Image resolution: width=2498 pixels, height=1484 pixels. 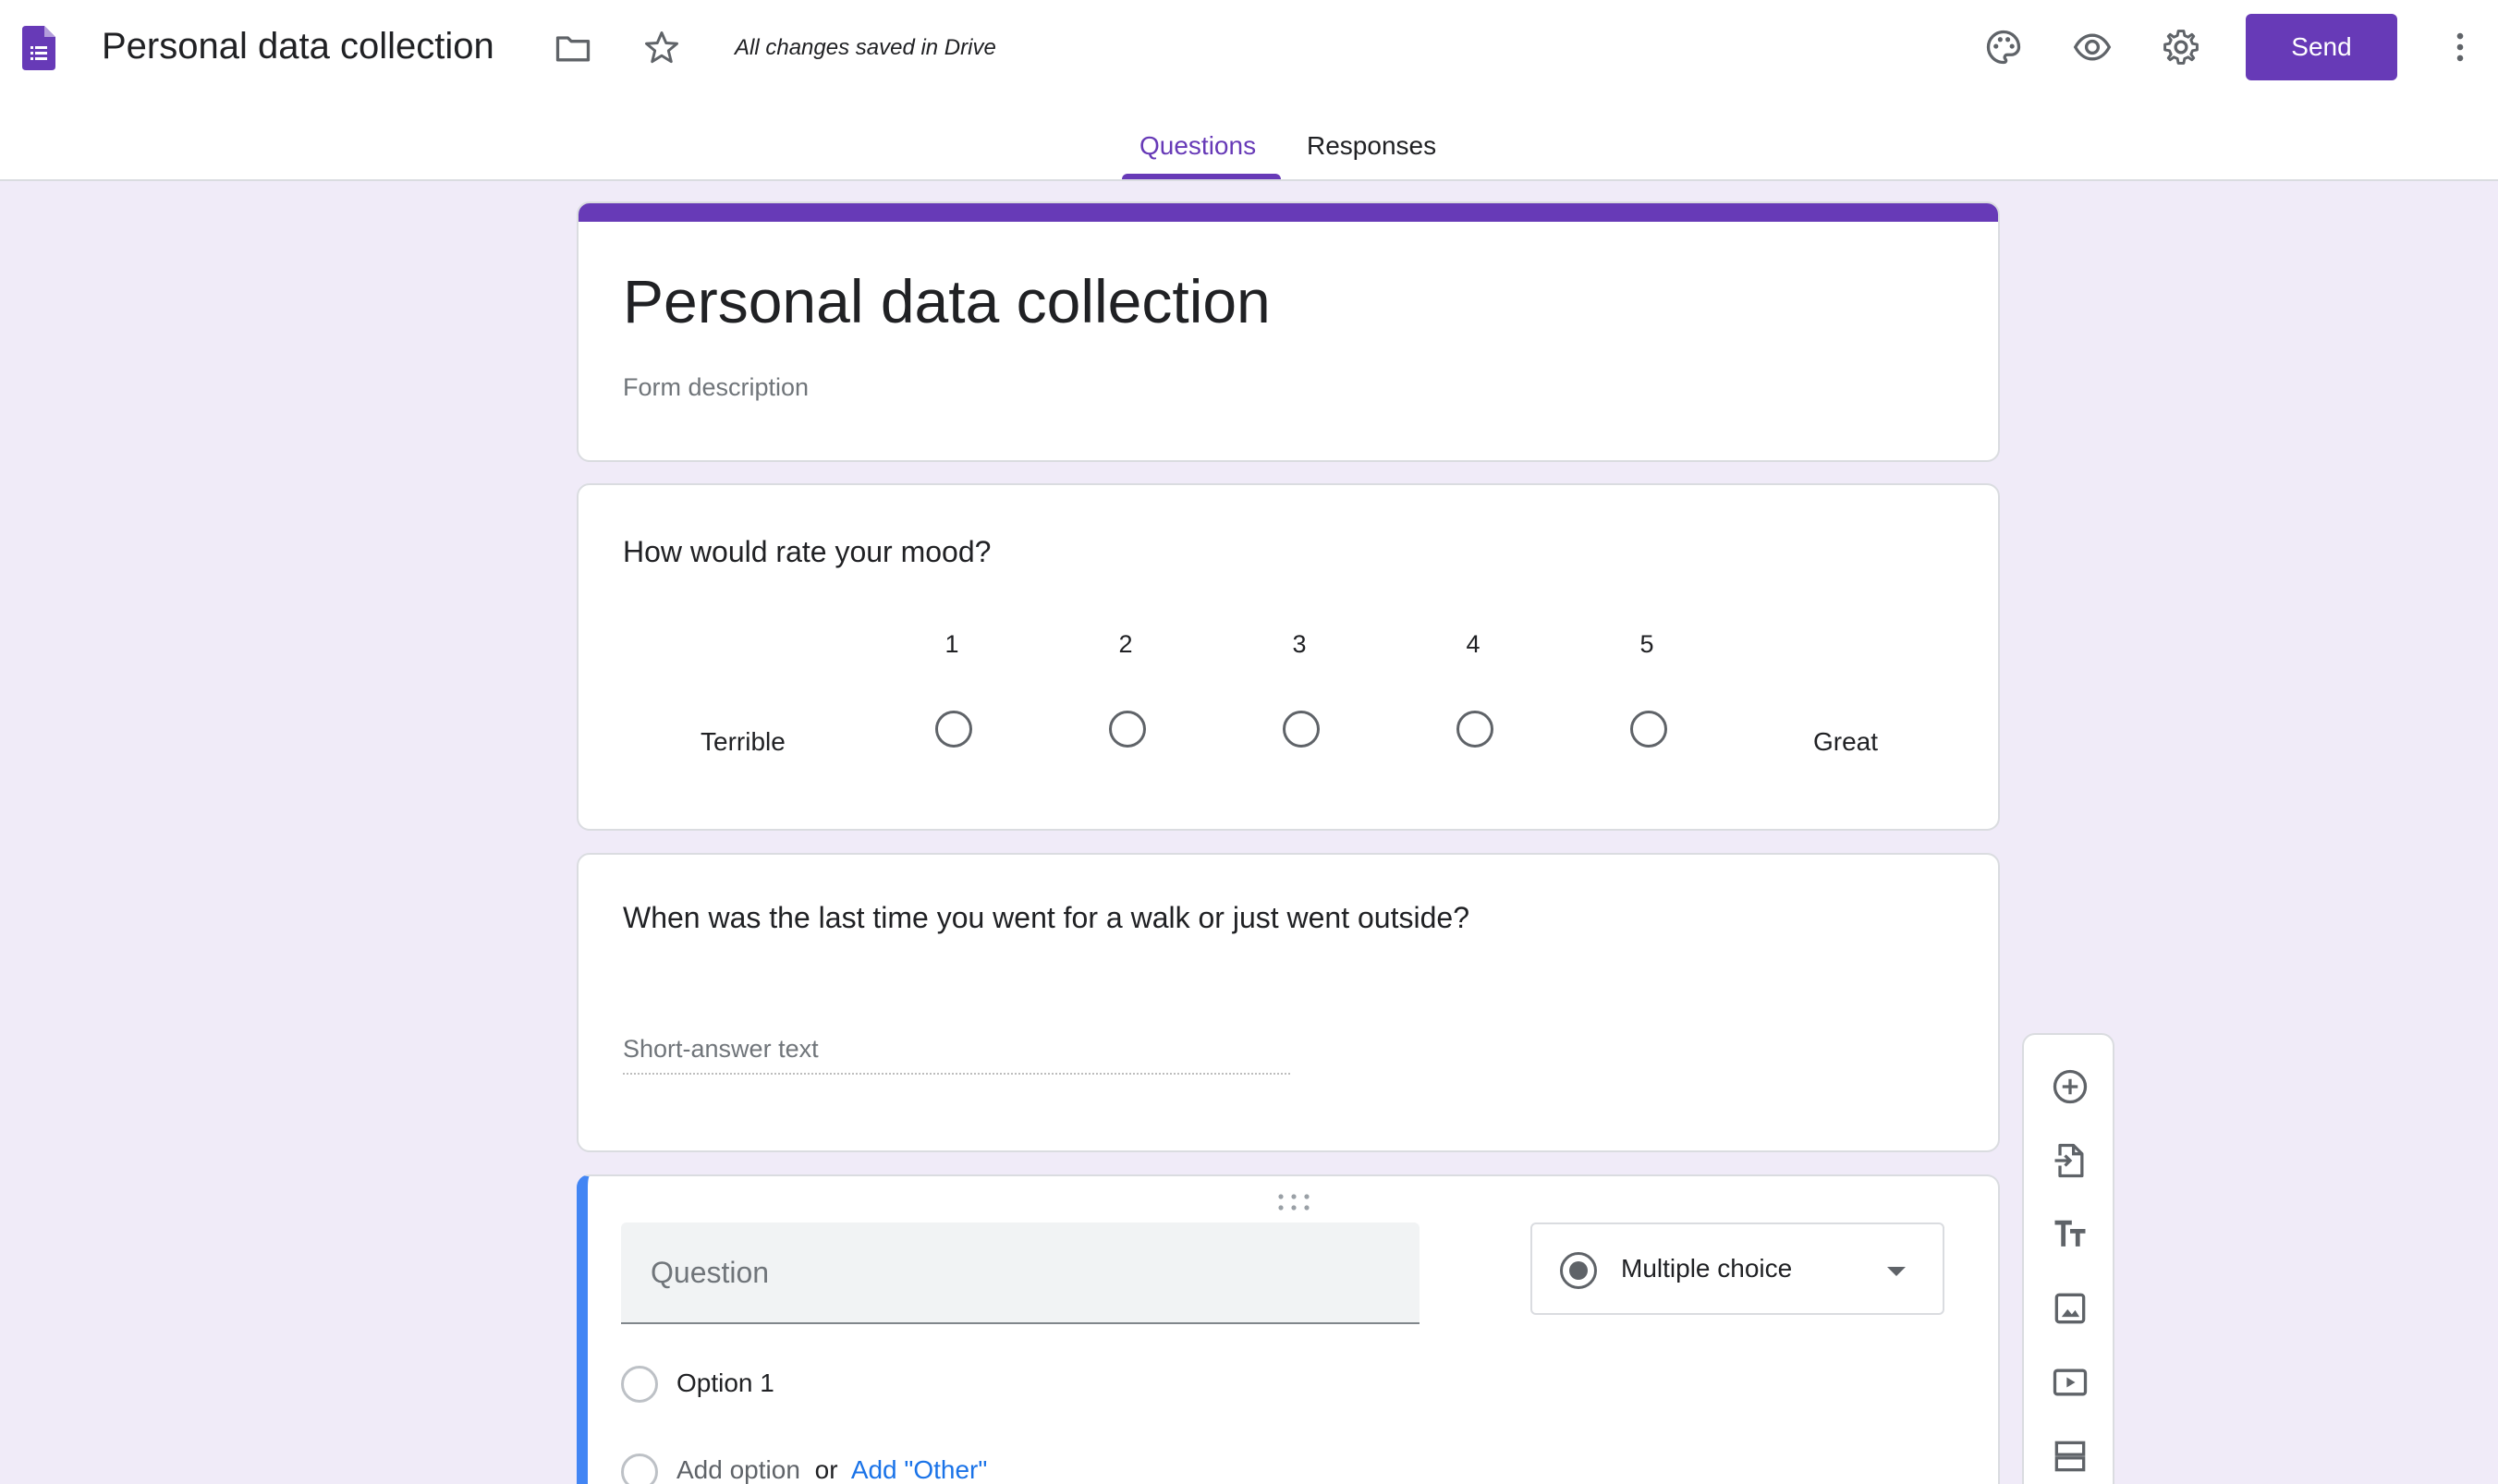 What do you see at coordinates (2070, 1456) in the screenshot?
I see `add-section-icon` at bounding box center [2070, 1456].